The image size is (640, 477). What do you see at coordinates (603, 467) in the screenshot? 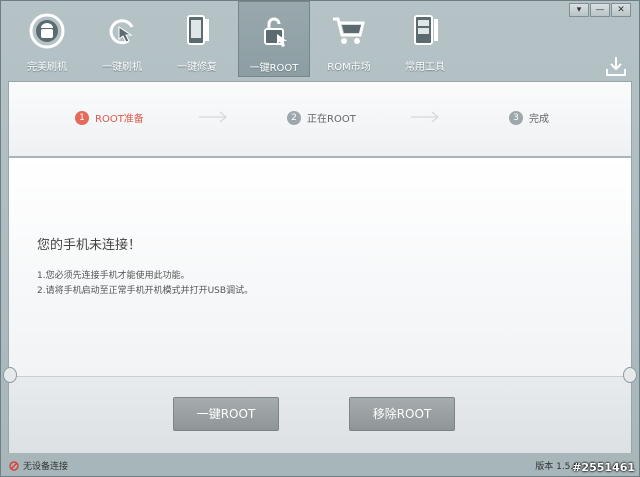
I see `watermark: #2551461` at bounding box center [603, 467].